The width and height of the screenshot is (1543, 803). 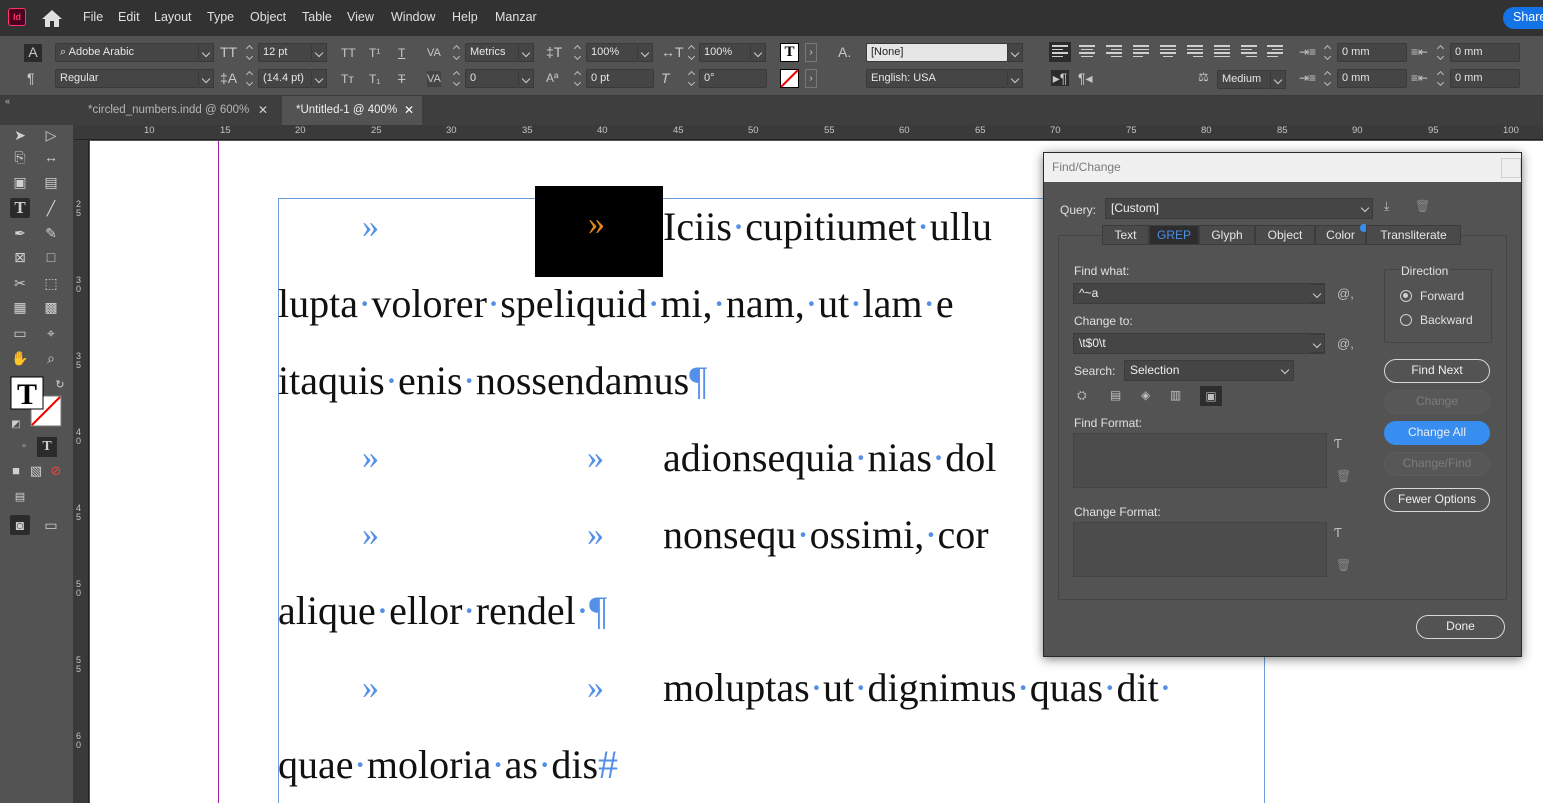 I want to click on share-button: Share, so click(x=1523, y=18).